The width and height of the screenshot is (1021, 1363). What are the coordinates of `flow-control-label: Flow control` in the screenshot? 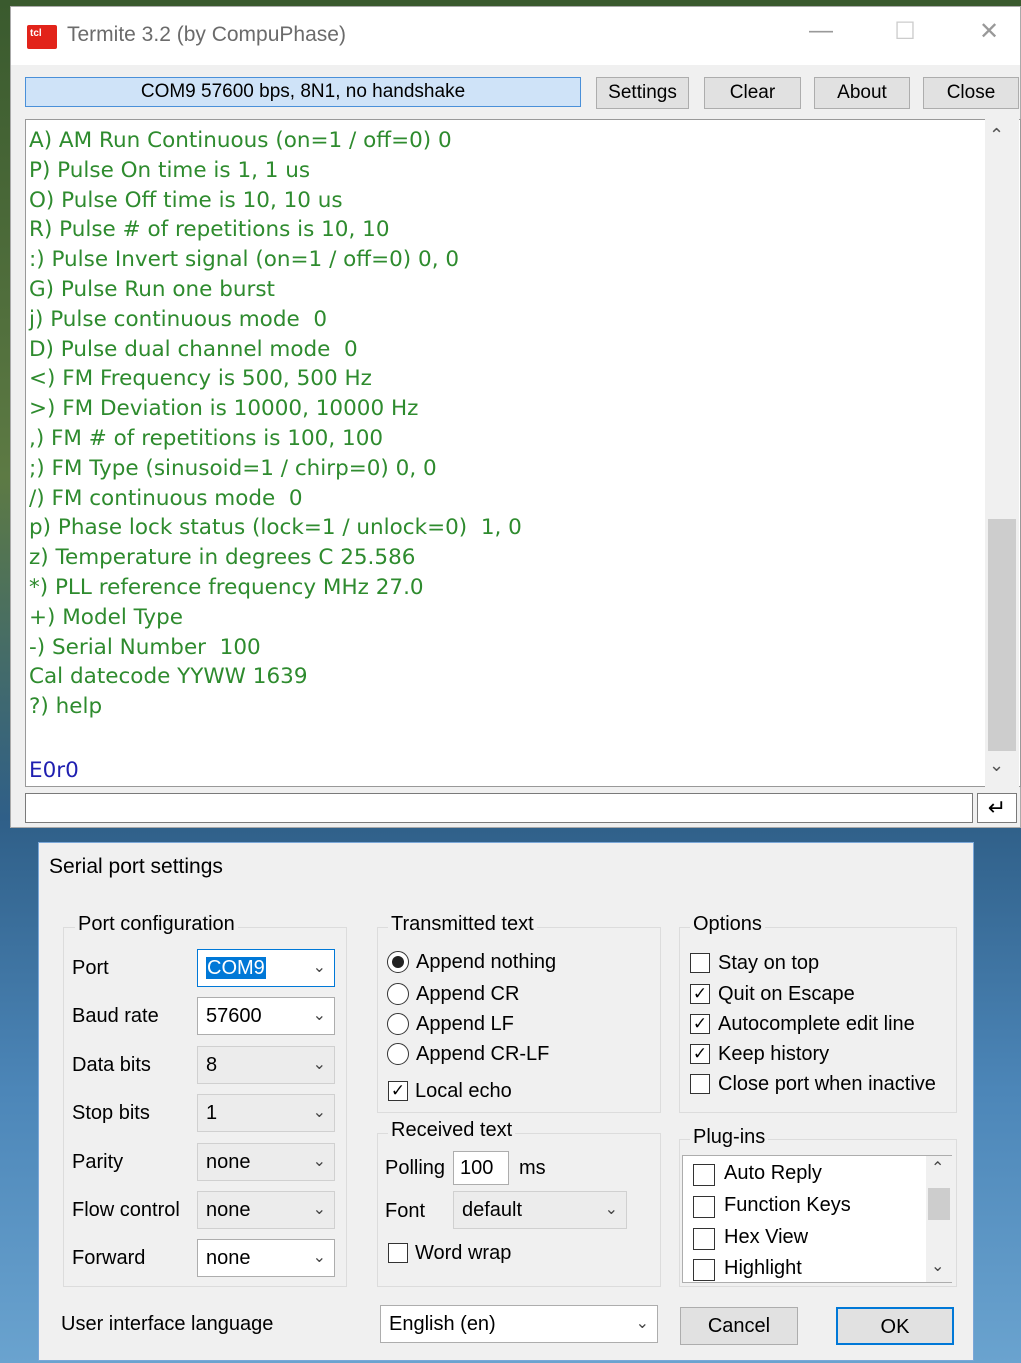 It's located at (126, 1210).